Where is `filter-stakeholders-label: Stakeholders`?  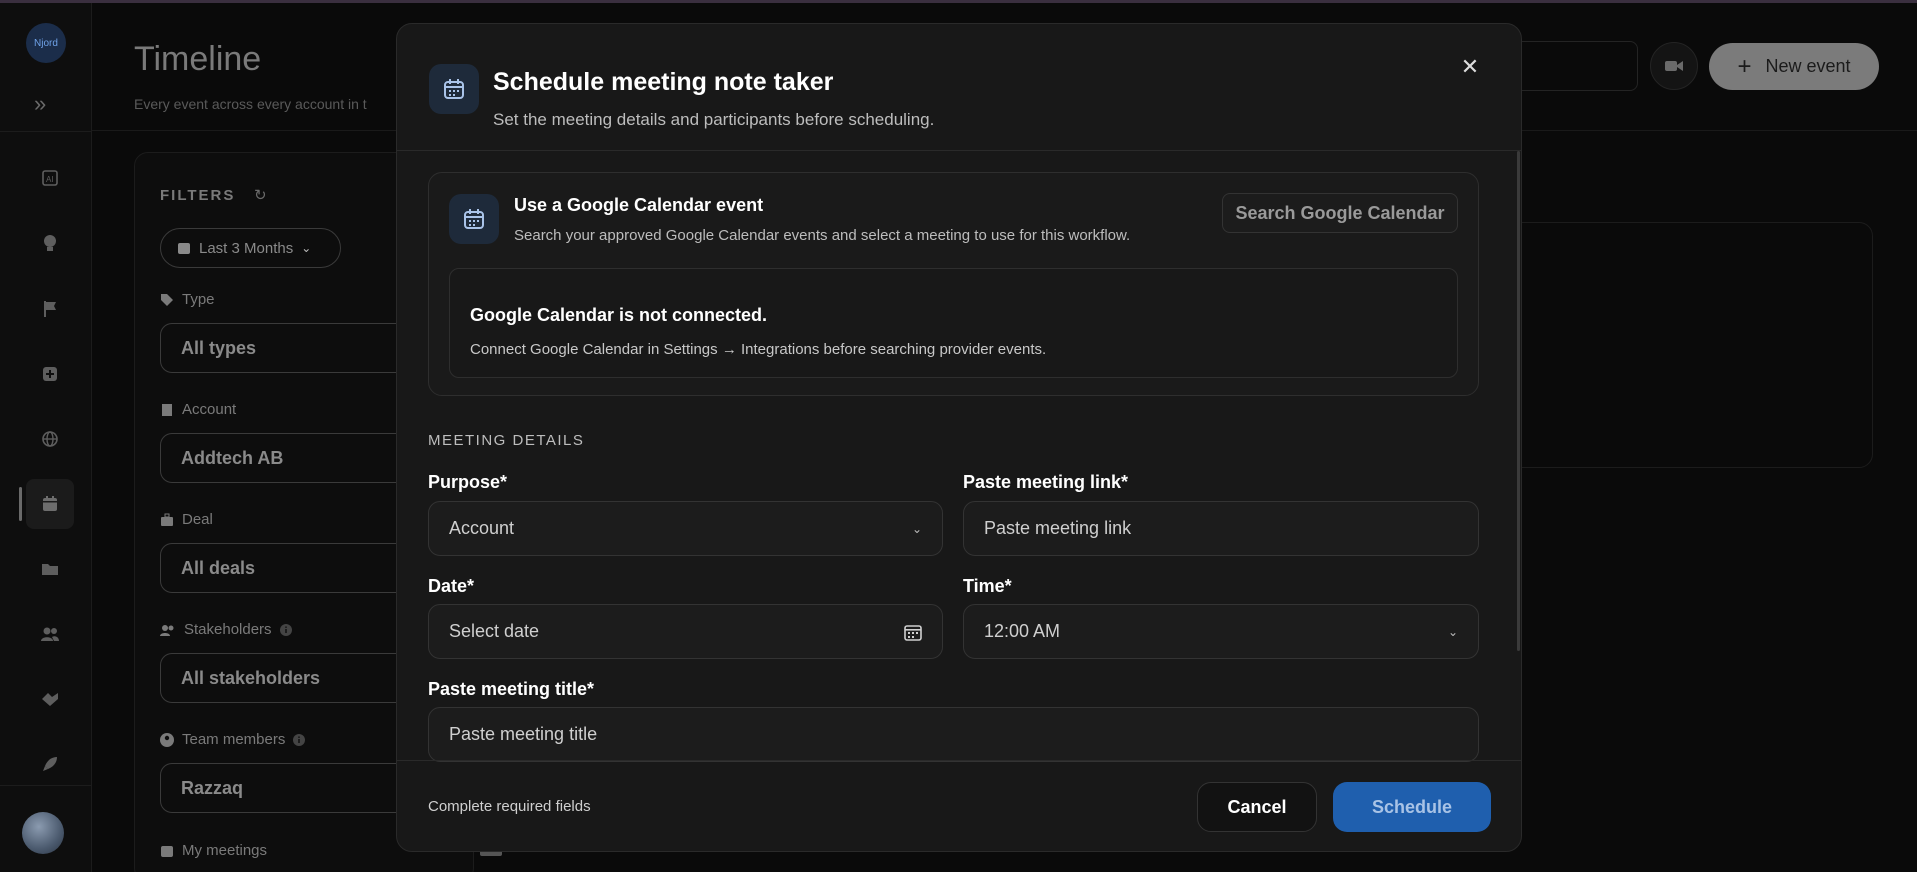 filter-stakeholders-label: Stakeholders is located at coordinates (226, 629).